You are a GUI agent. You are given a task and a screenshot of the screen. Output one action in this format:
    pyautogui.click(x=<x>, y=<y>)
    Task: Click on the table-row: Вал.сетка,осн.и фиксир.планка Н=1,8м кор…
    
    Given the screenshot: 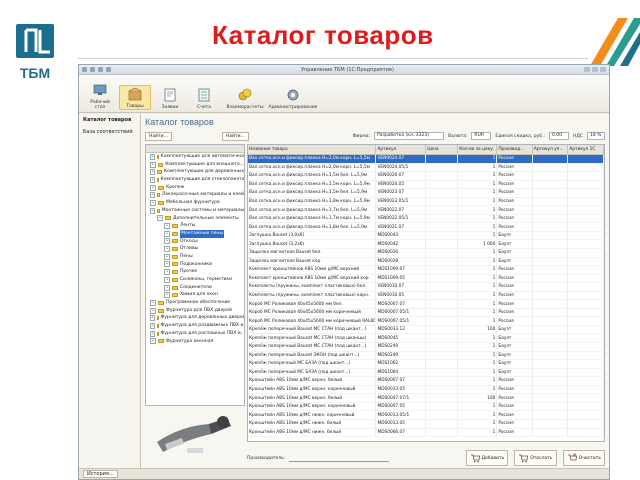 What is the action you would take?
    pyautogui.click(x=426, y=202)
    